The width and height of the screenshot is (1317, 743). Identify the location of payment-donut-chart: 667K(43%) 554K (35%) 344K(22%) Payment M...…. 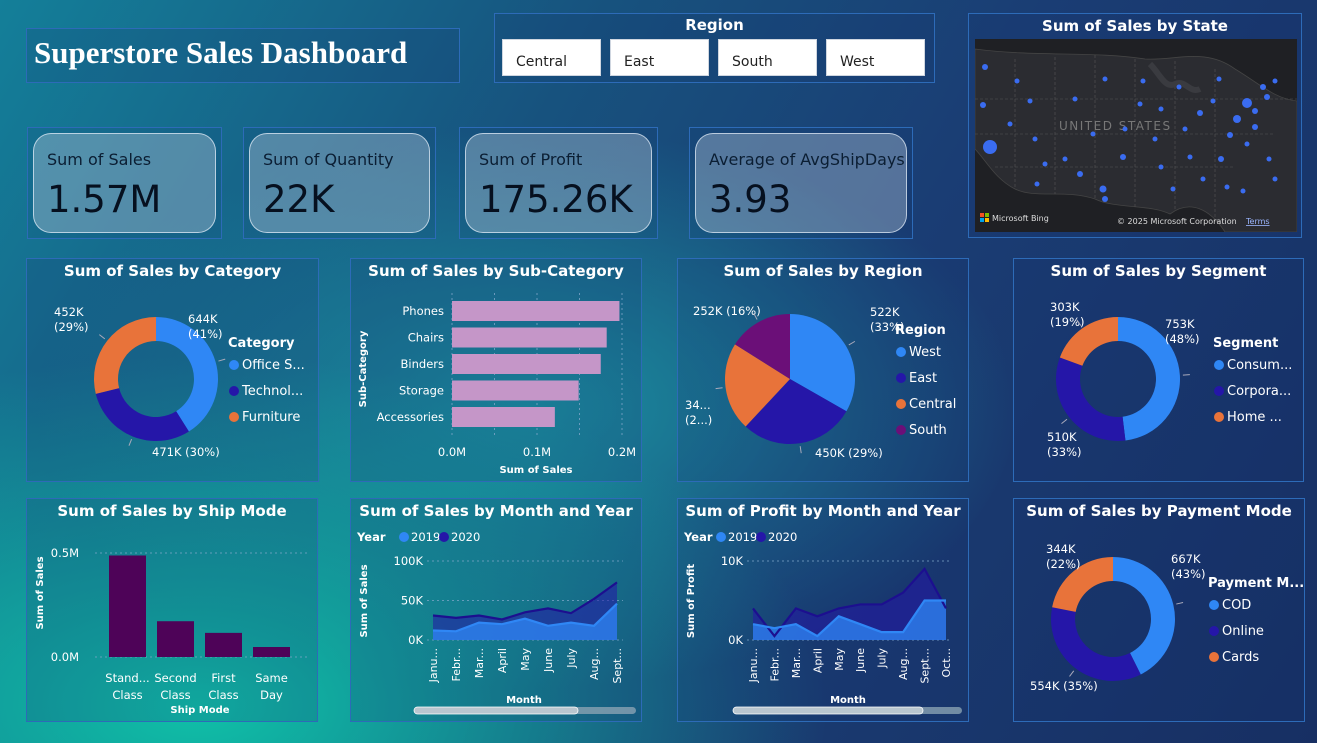
(1159, 621).